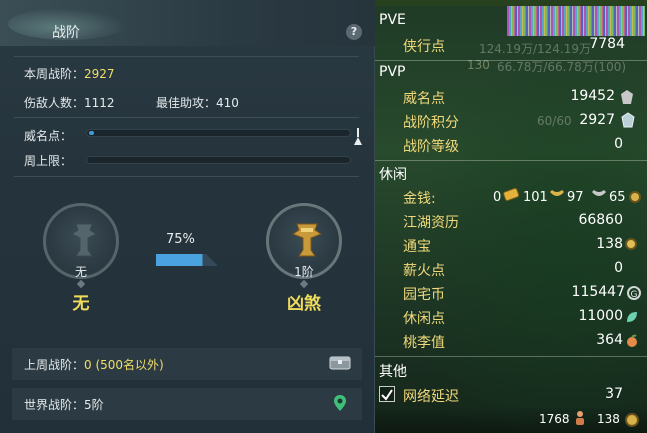  What do you see at coordinates (632, 317) in the screenshot?
I see `leaf-icon` at bounding box center [632, 317].